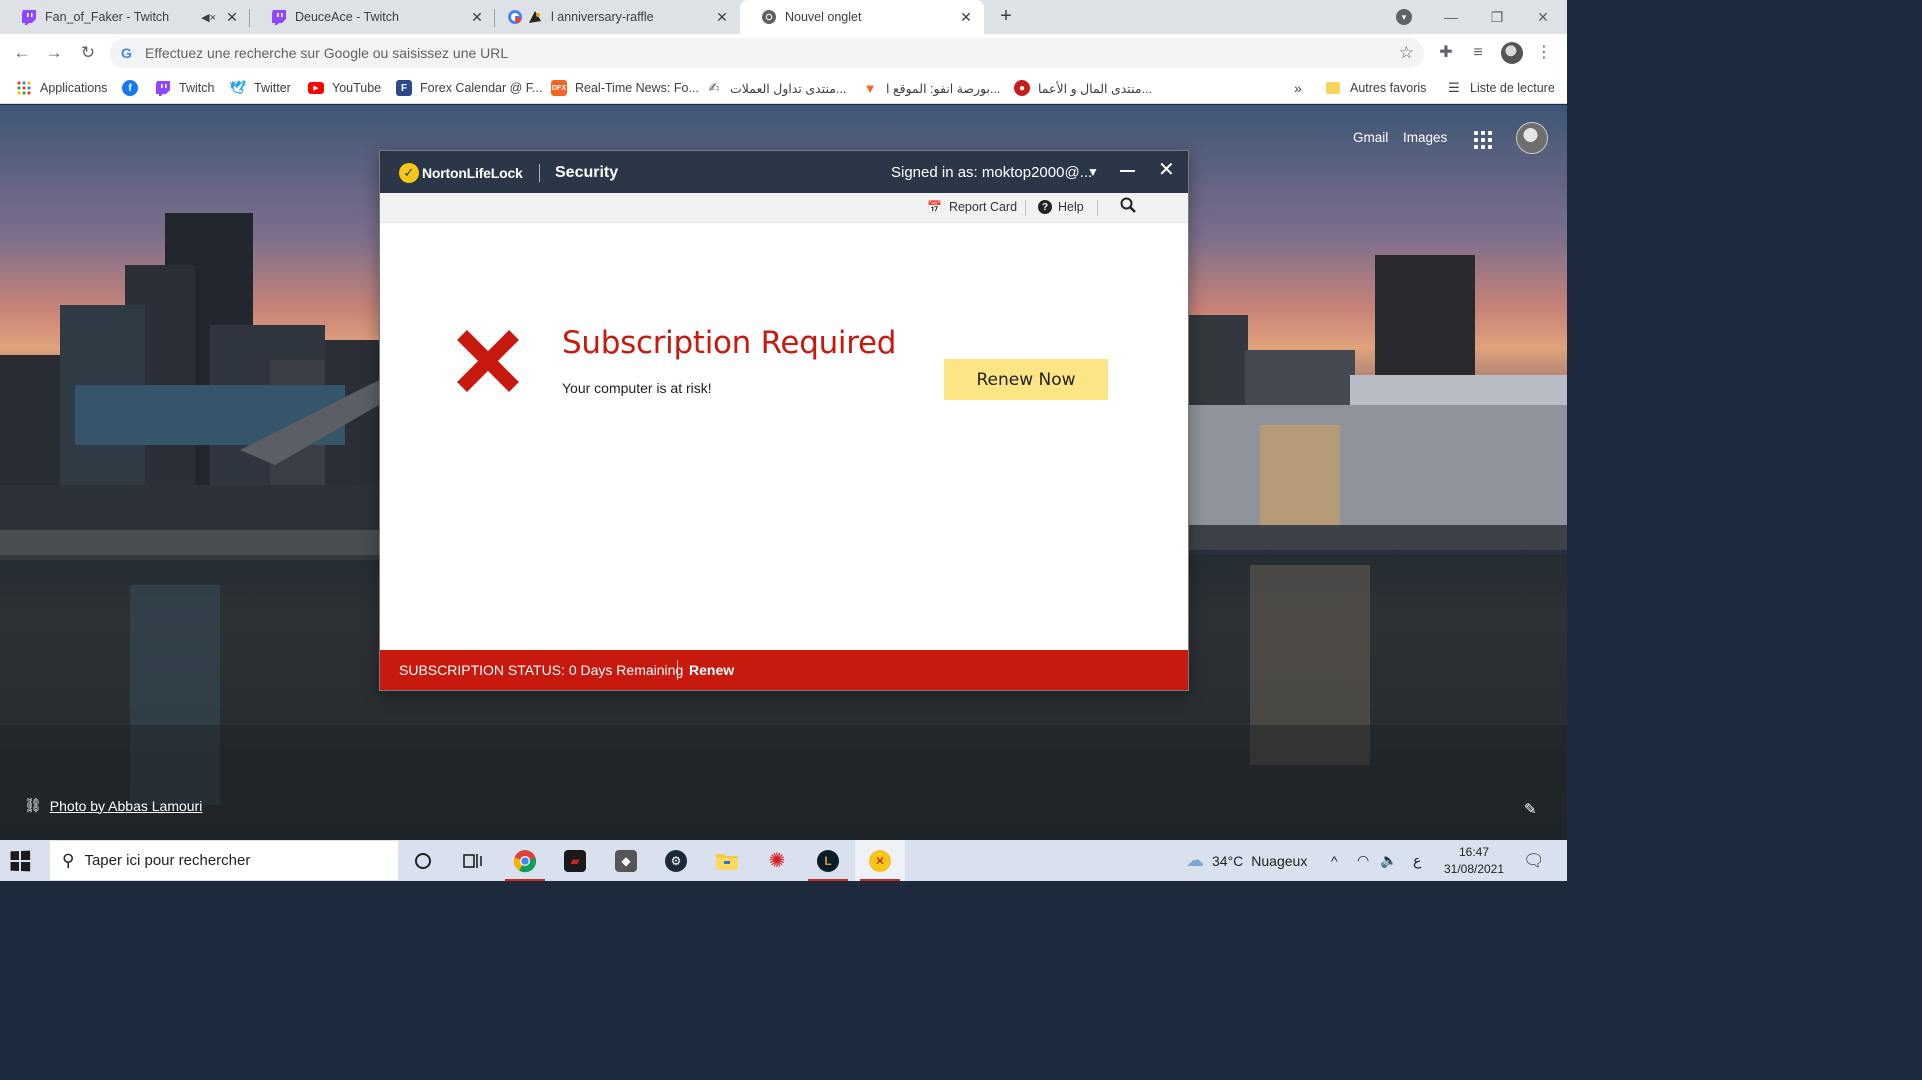  What do you see at coordinates (727, 860) in the screenshot?
I see `file-explorer-icon` at bounding box center [727, 860].